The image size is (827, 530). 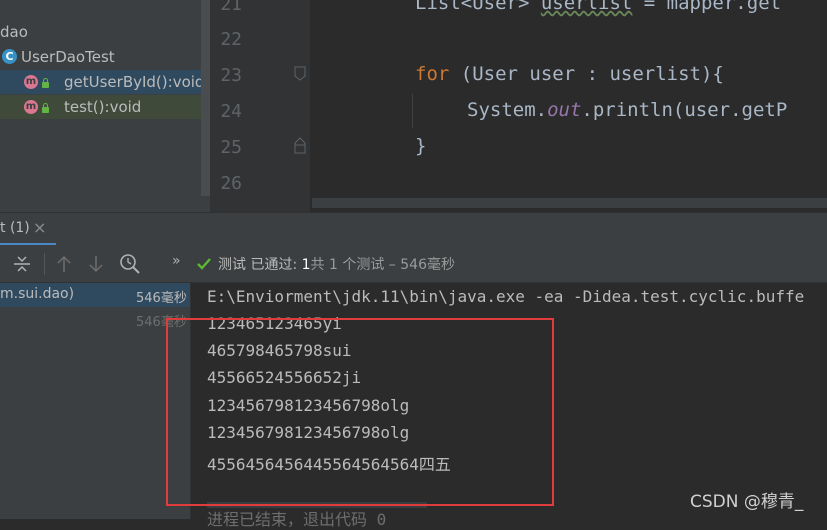 I want to click on tree-item-method-label: test():void, so click(x=103, y=107).